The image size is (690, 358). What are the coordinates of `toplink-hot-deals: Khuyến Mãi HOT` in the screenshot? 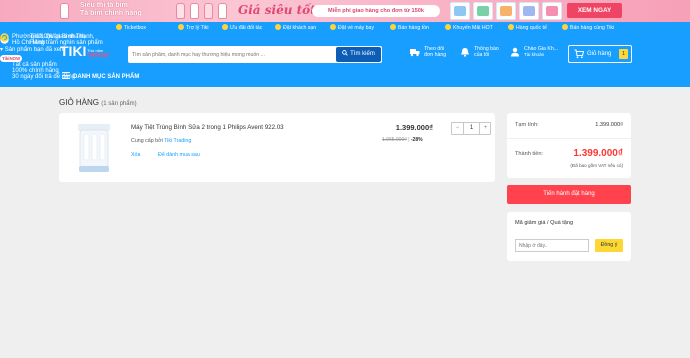 It's located at (469, 28).